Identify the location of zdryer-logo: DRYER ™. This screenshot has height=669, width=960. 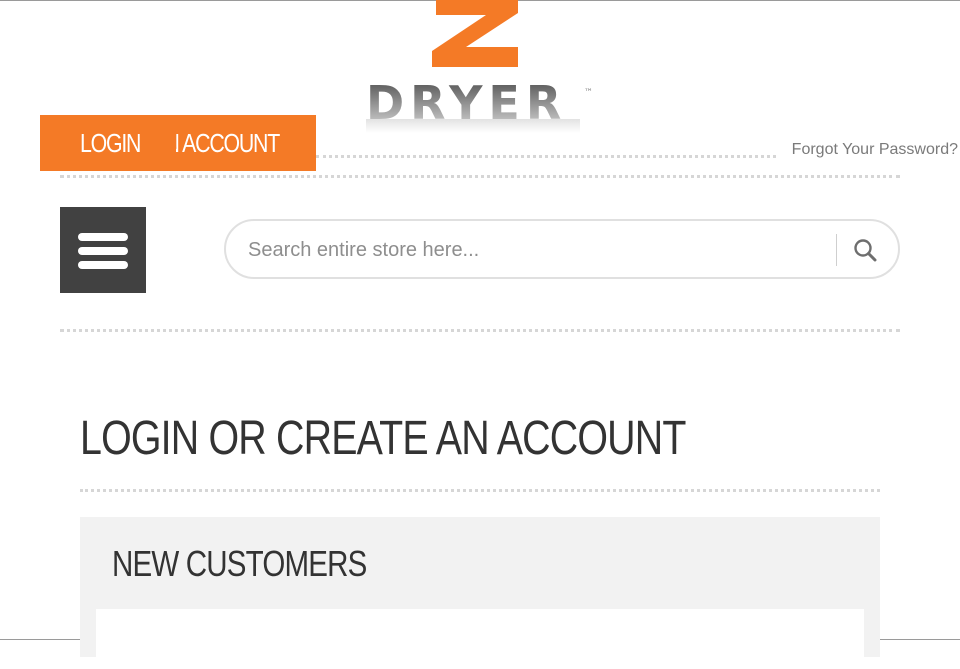
(482, 67).